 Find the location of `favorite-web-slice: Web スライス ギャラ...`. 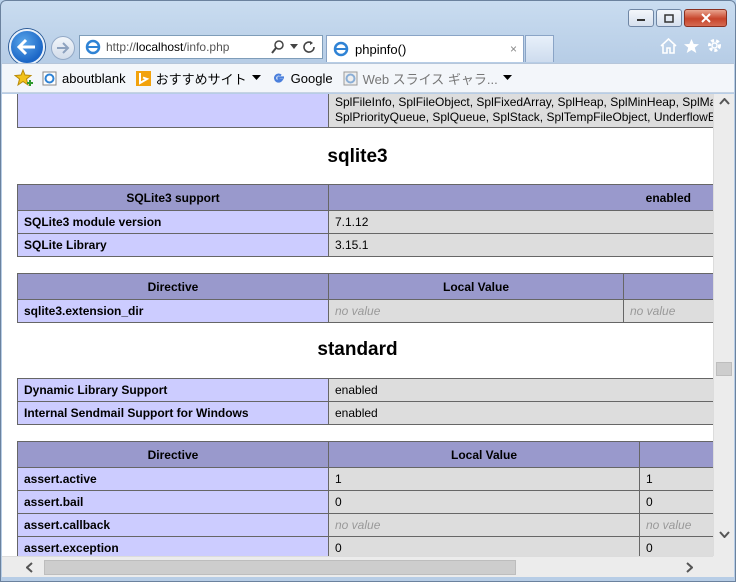

favorite-web-slice: Web スライス ギャラ... is located at coordinates (427, 78).